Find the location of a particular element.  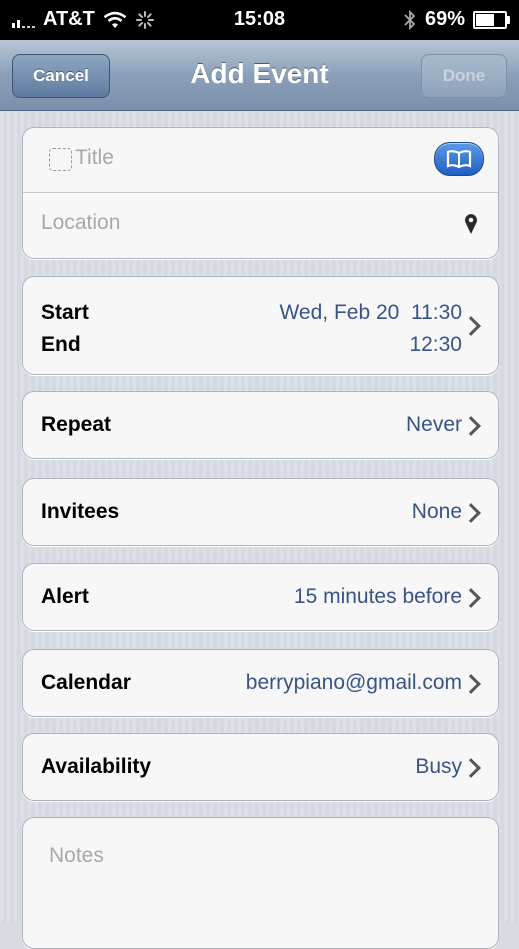

notes-placeholder: Notes is located at coordinates (76, 855).